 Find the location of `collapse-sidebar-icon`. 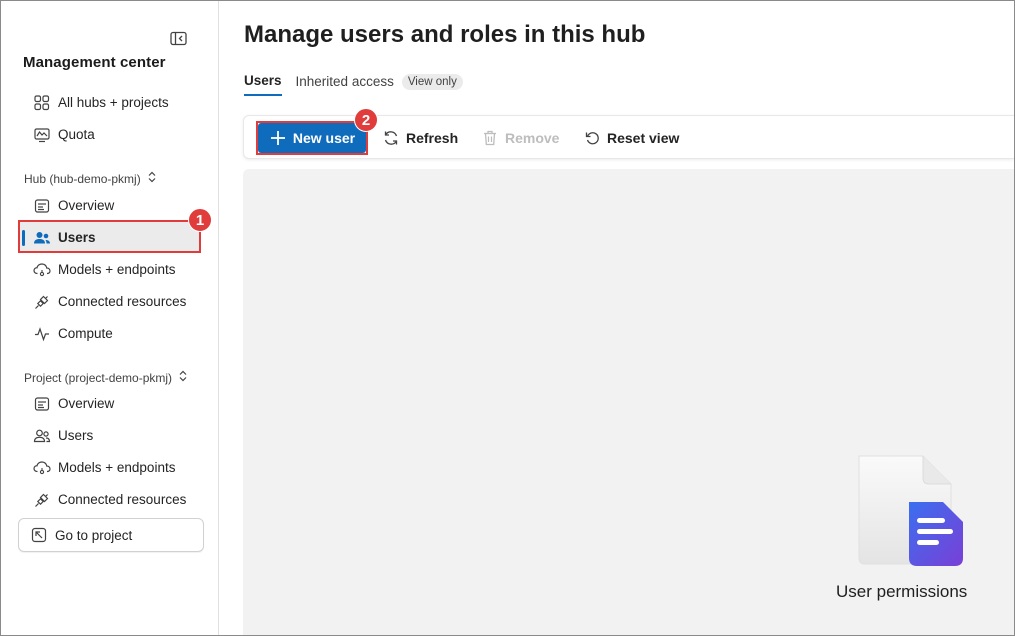

collapse-sidebar-icon is located at coordinates (179, 39).